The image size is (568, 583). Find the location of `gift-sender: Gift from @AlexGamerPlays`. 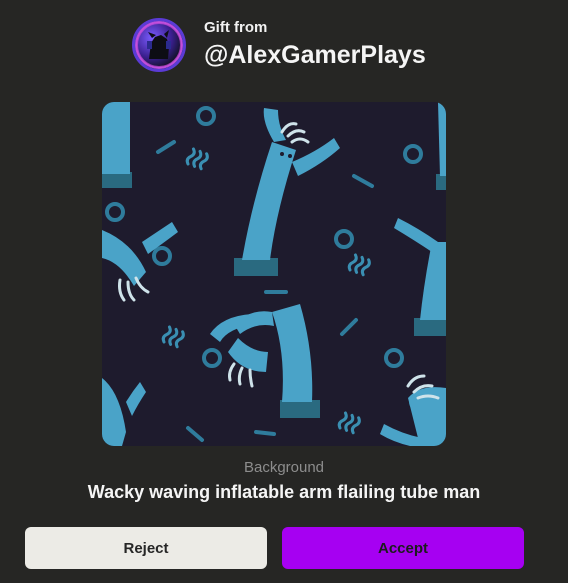

gift-sender: Gift from @AlexGamerPlays is located at coordinates (279, 45).